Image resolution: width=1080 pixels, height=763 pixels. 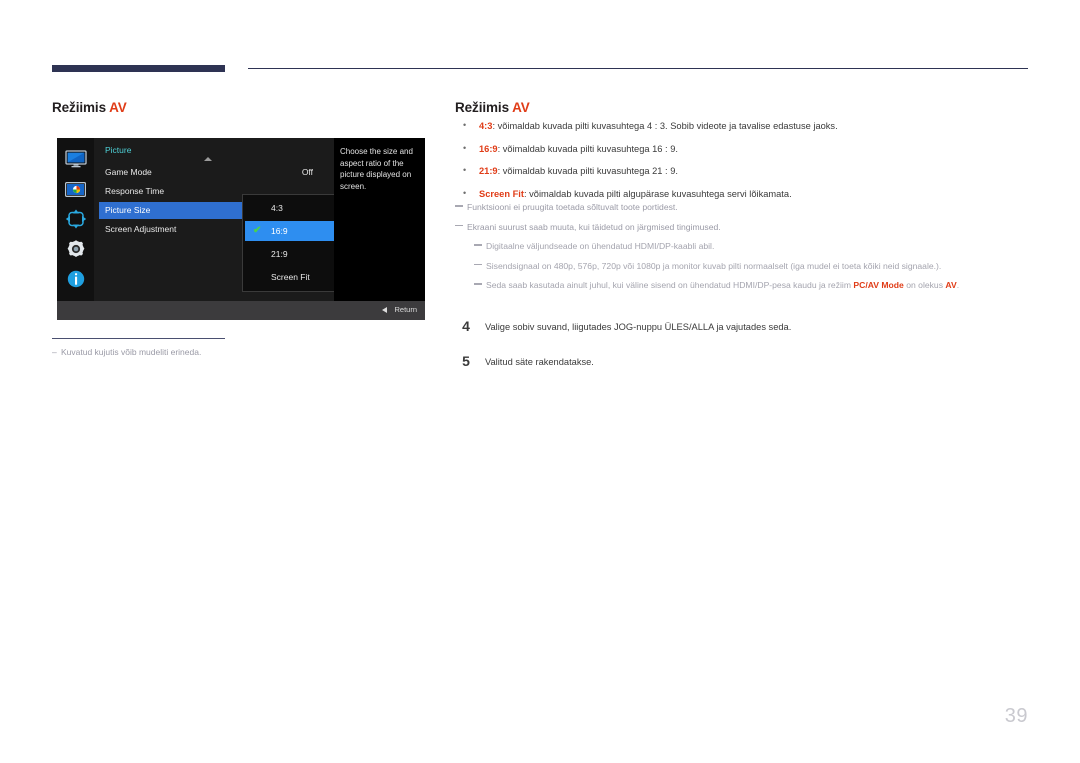 I want to click on step-text: Valitud säte rakendatakse., so click(x=539, y=362).